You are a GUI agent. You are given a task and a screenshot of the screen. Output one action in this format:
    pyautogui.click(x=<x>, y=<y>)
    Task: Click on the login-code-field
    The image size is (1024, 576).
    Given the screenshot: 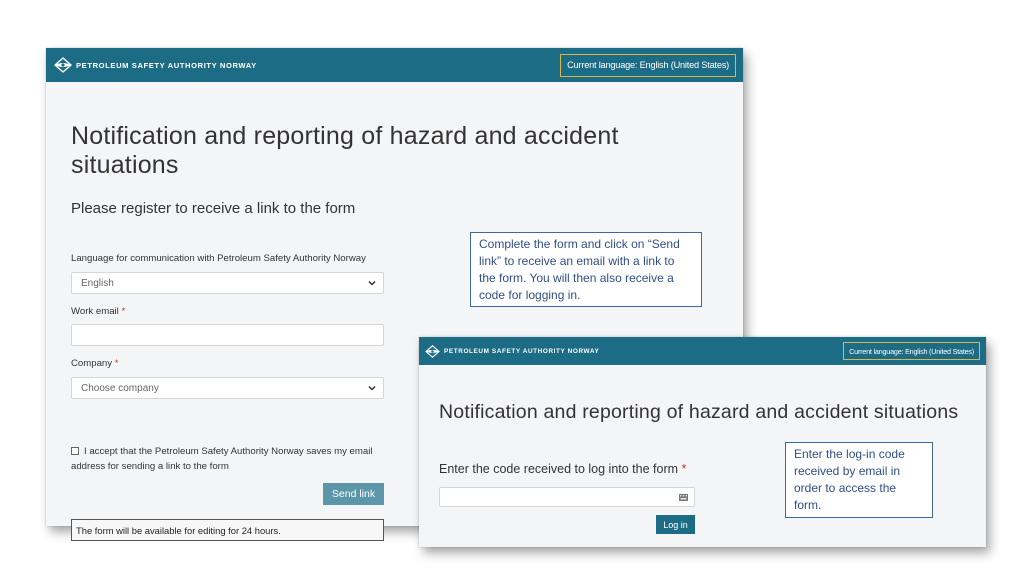 What is the action you would take?
    pyautogui.click(x=567, y=497)
    